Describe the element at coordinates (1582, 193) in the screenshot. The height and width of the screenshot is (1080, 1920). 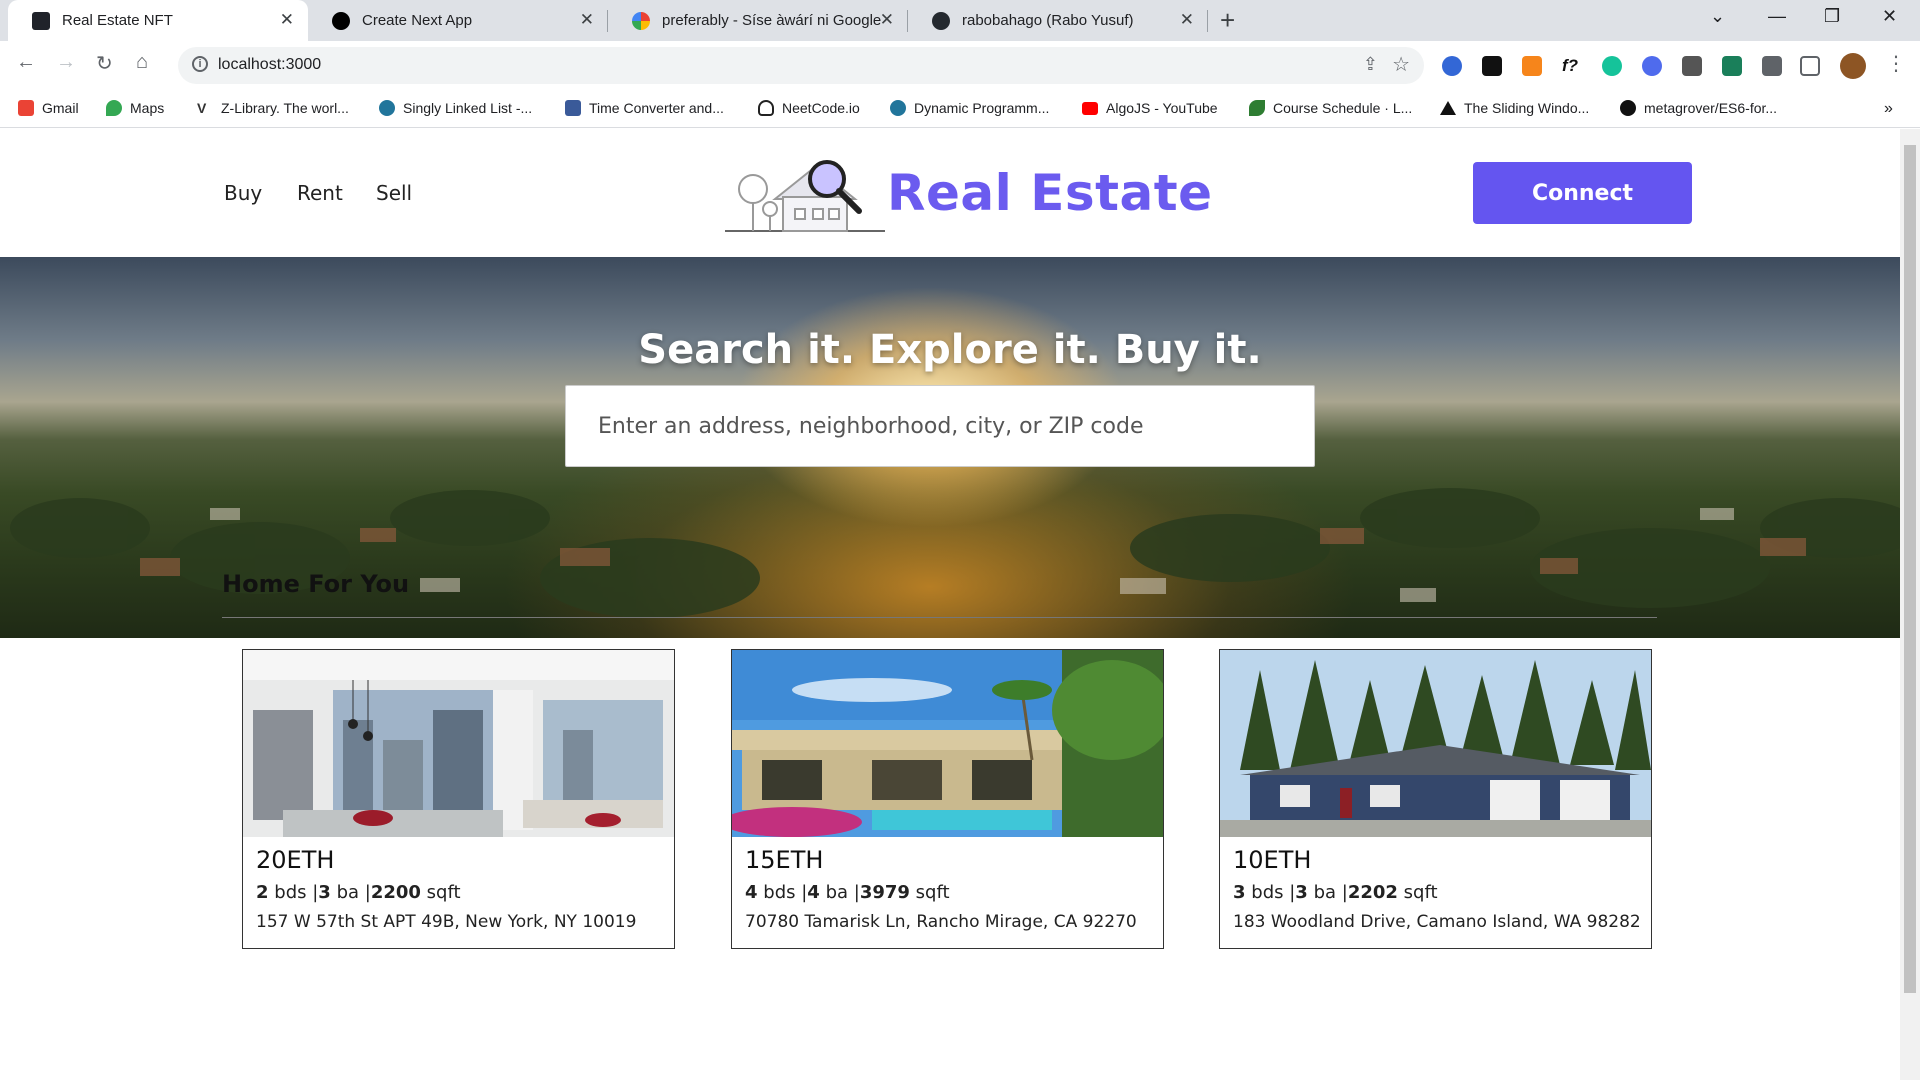
I see `connect-button: Connect` at that location.